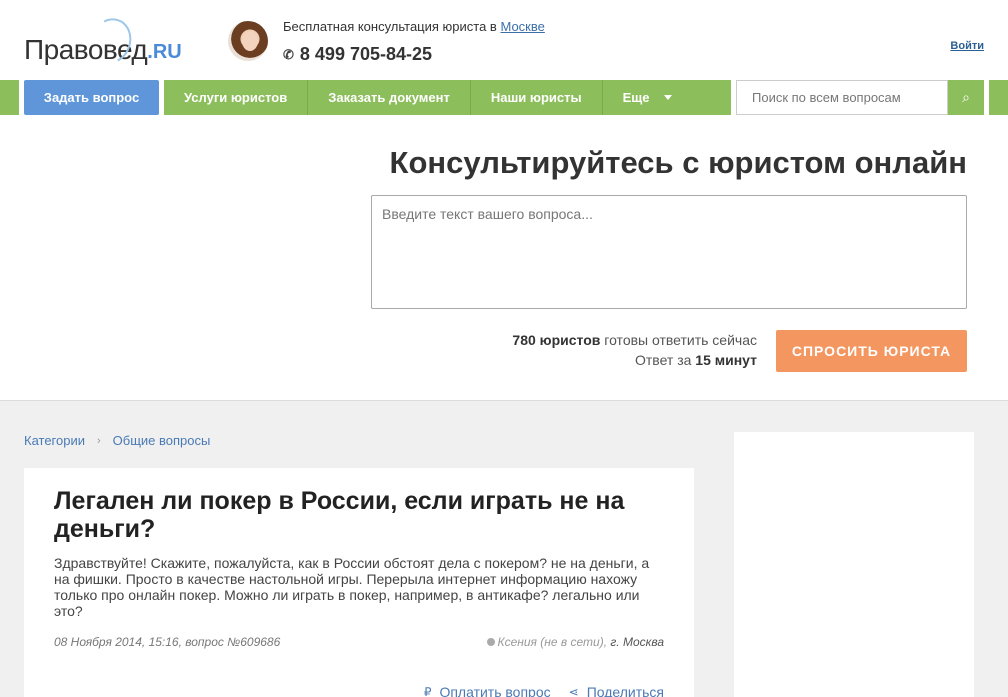 The height and width of the screenshot is (697, 1008). I want to click on breadcrumb: Категории › Общие вопросы, so click(117, 440).